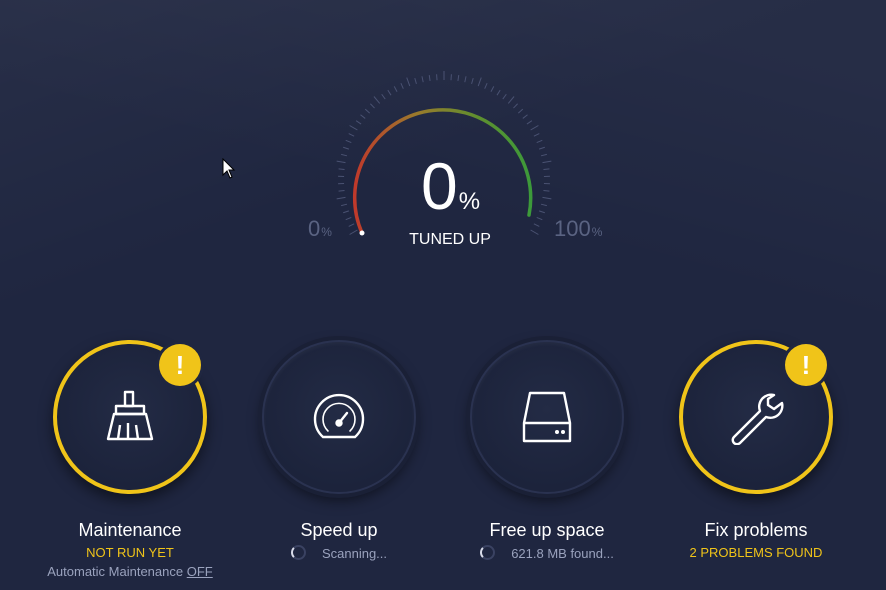 The height and width of the screenshot is (590, 886). Describe the element at coordinates (130, 530) in the screenshot. I see `maintenance-title: Maintenance` at that location.